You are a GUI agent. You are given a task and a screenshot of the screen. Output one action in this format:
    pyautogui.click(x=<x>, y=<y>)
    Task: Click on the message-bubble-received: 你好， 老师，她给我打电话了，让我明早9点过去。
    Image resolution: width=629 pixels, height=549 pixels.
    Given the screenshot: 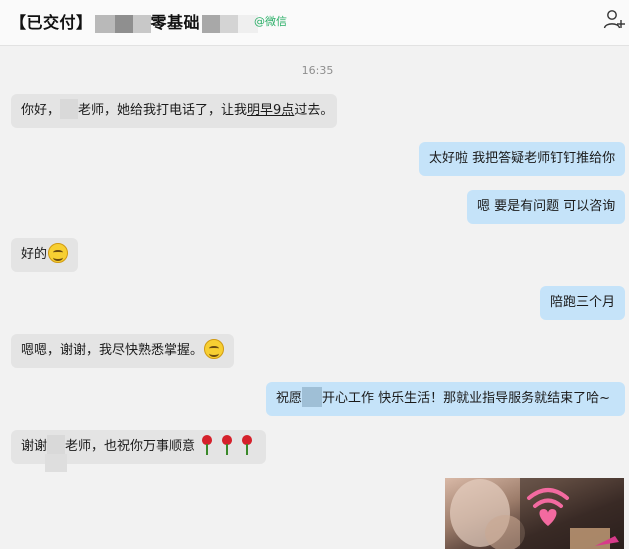 What is the action you would take?
    pyautogui.click(x=174, y=111)
    